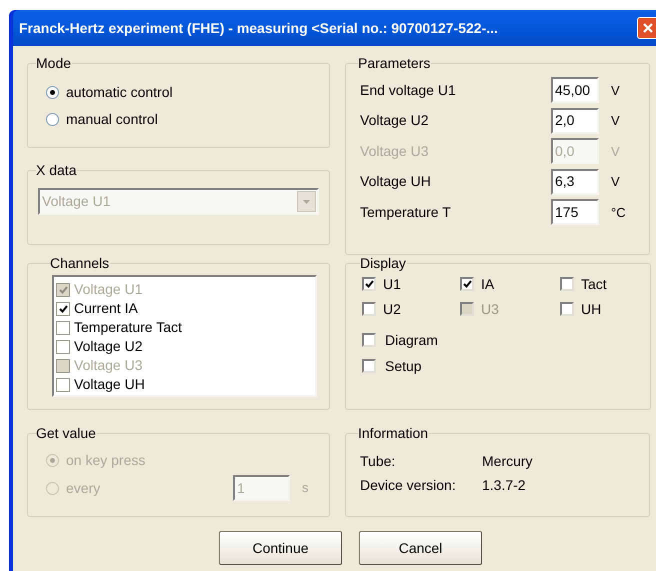  What do you see at coordinates (84, 488) in the screenshot?
I see `option-label: every` at bounding box center [84, 488].